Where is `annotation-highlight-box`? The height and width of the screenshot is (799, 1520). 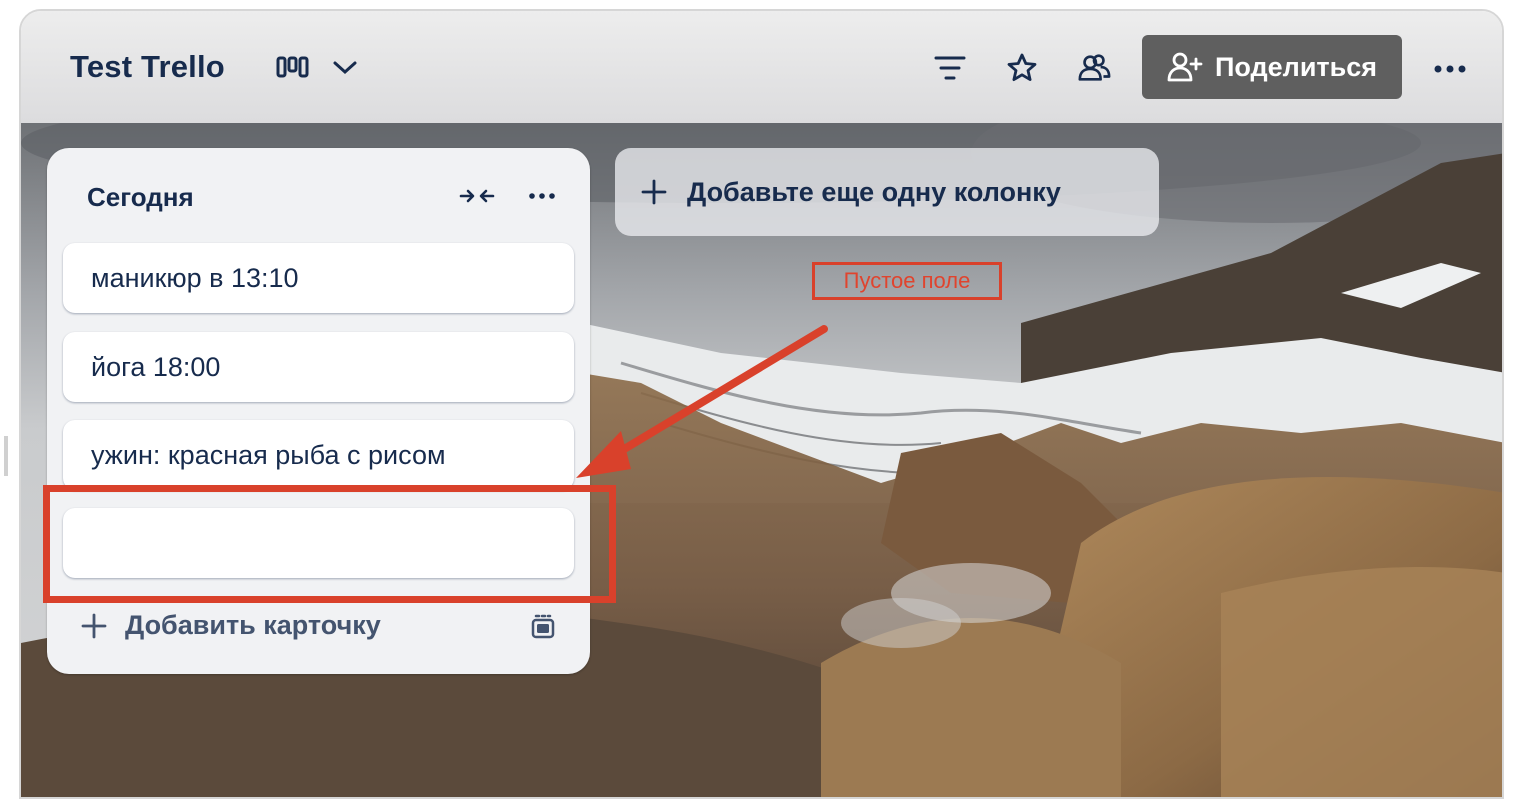 annotation-highlight-box is located at coordinates (329, 544).